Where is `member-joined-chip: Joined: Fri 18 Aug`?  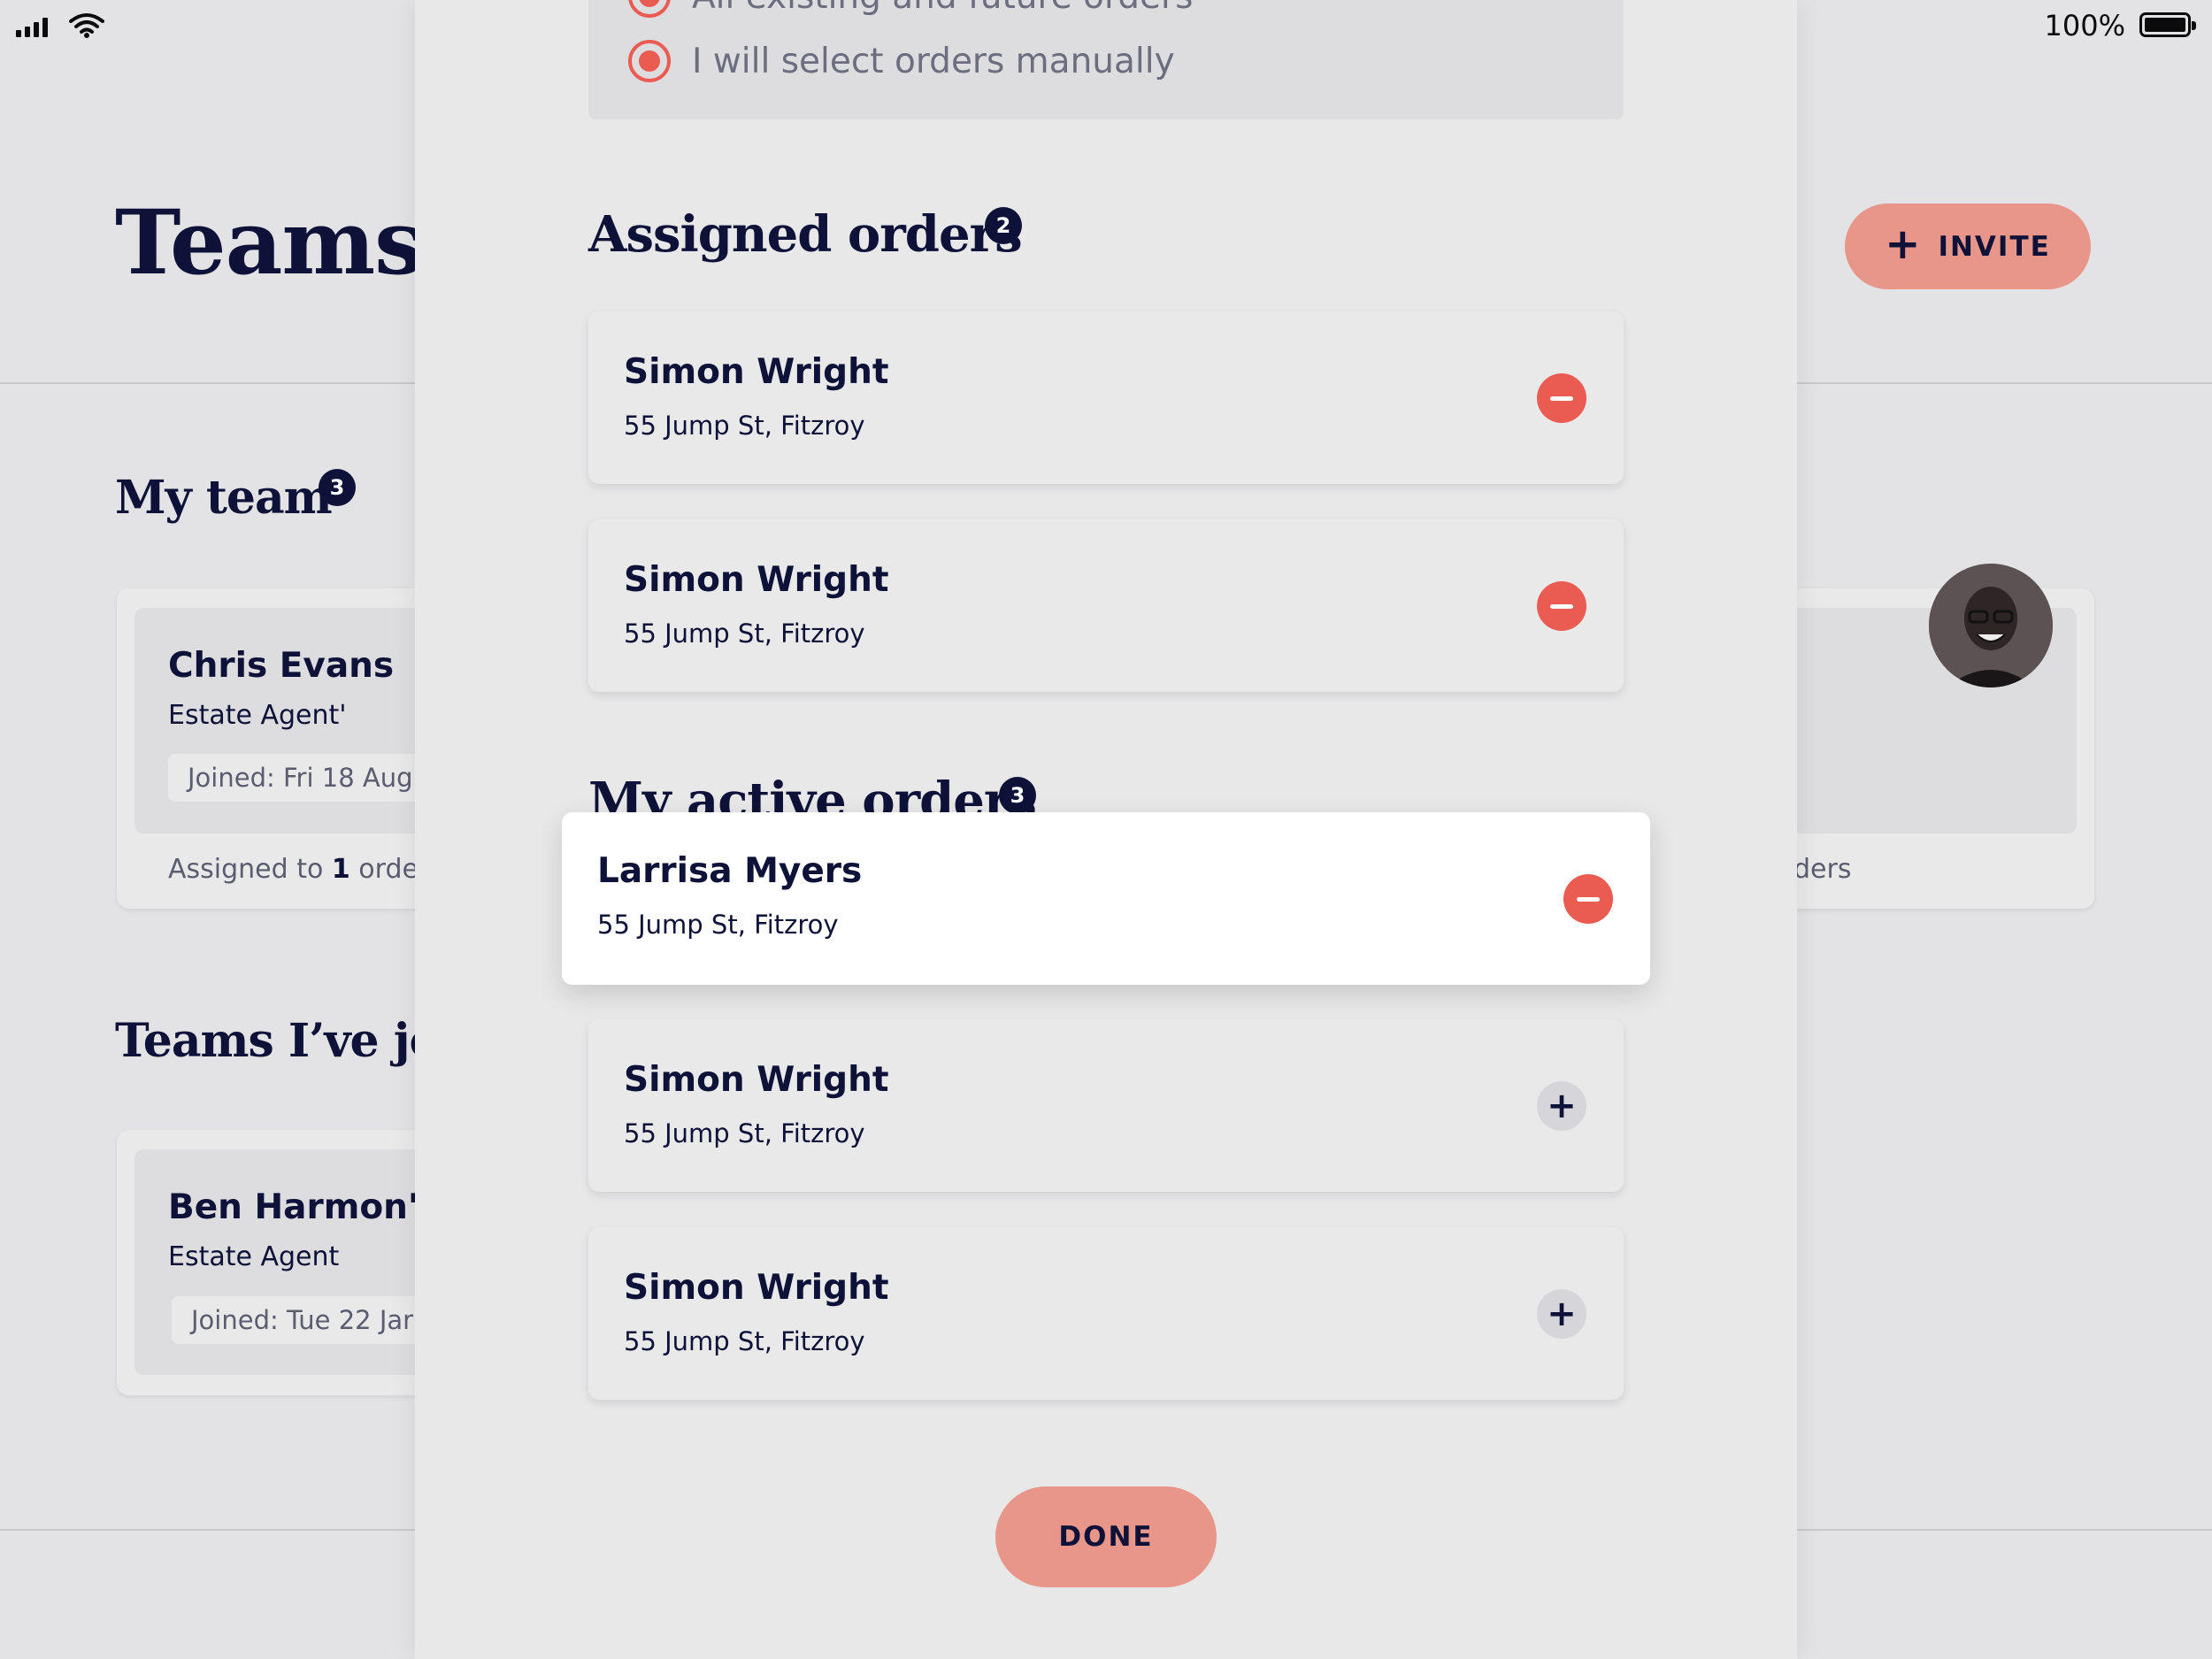
member-joined-chip: Joined: Fri 18 Aug is located at coordinates (300, 778).